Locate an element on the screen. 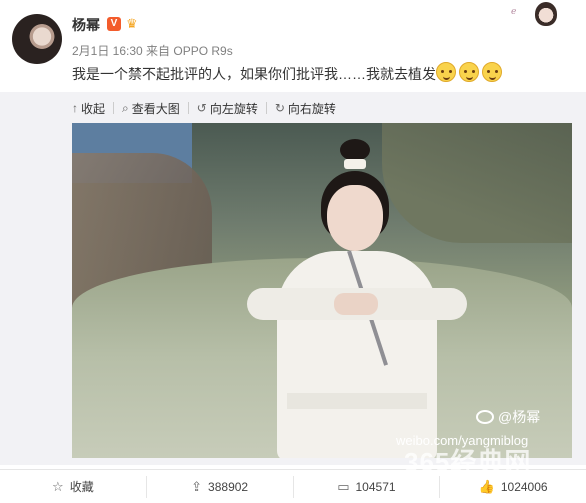 Image resolution: width=586 pixels, height=503 pixels. corner-profile-card: ℯ is located at coordinates (546, 15).